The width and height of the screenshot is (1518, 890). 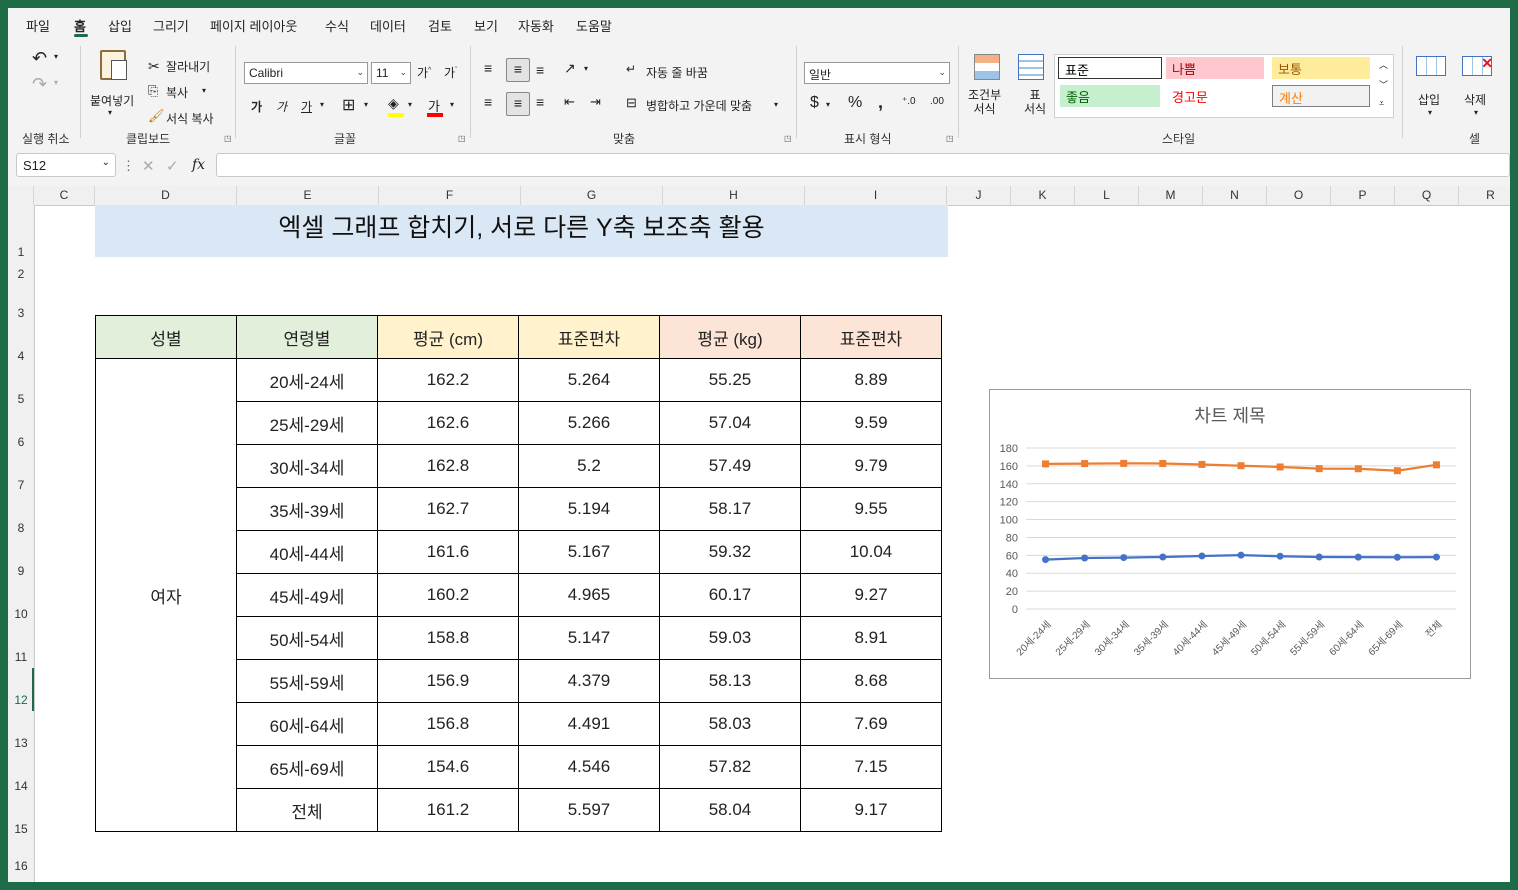 What do you see at coordinates (589, 767) in the screenshot?
I see `height-sd-cell: 4.546` at bounding box center [589, 767].